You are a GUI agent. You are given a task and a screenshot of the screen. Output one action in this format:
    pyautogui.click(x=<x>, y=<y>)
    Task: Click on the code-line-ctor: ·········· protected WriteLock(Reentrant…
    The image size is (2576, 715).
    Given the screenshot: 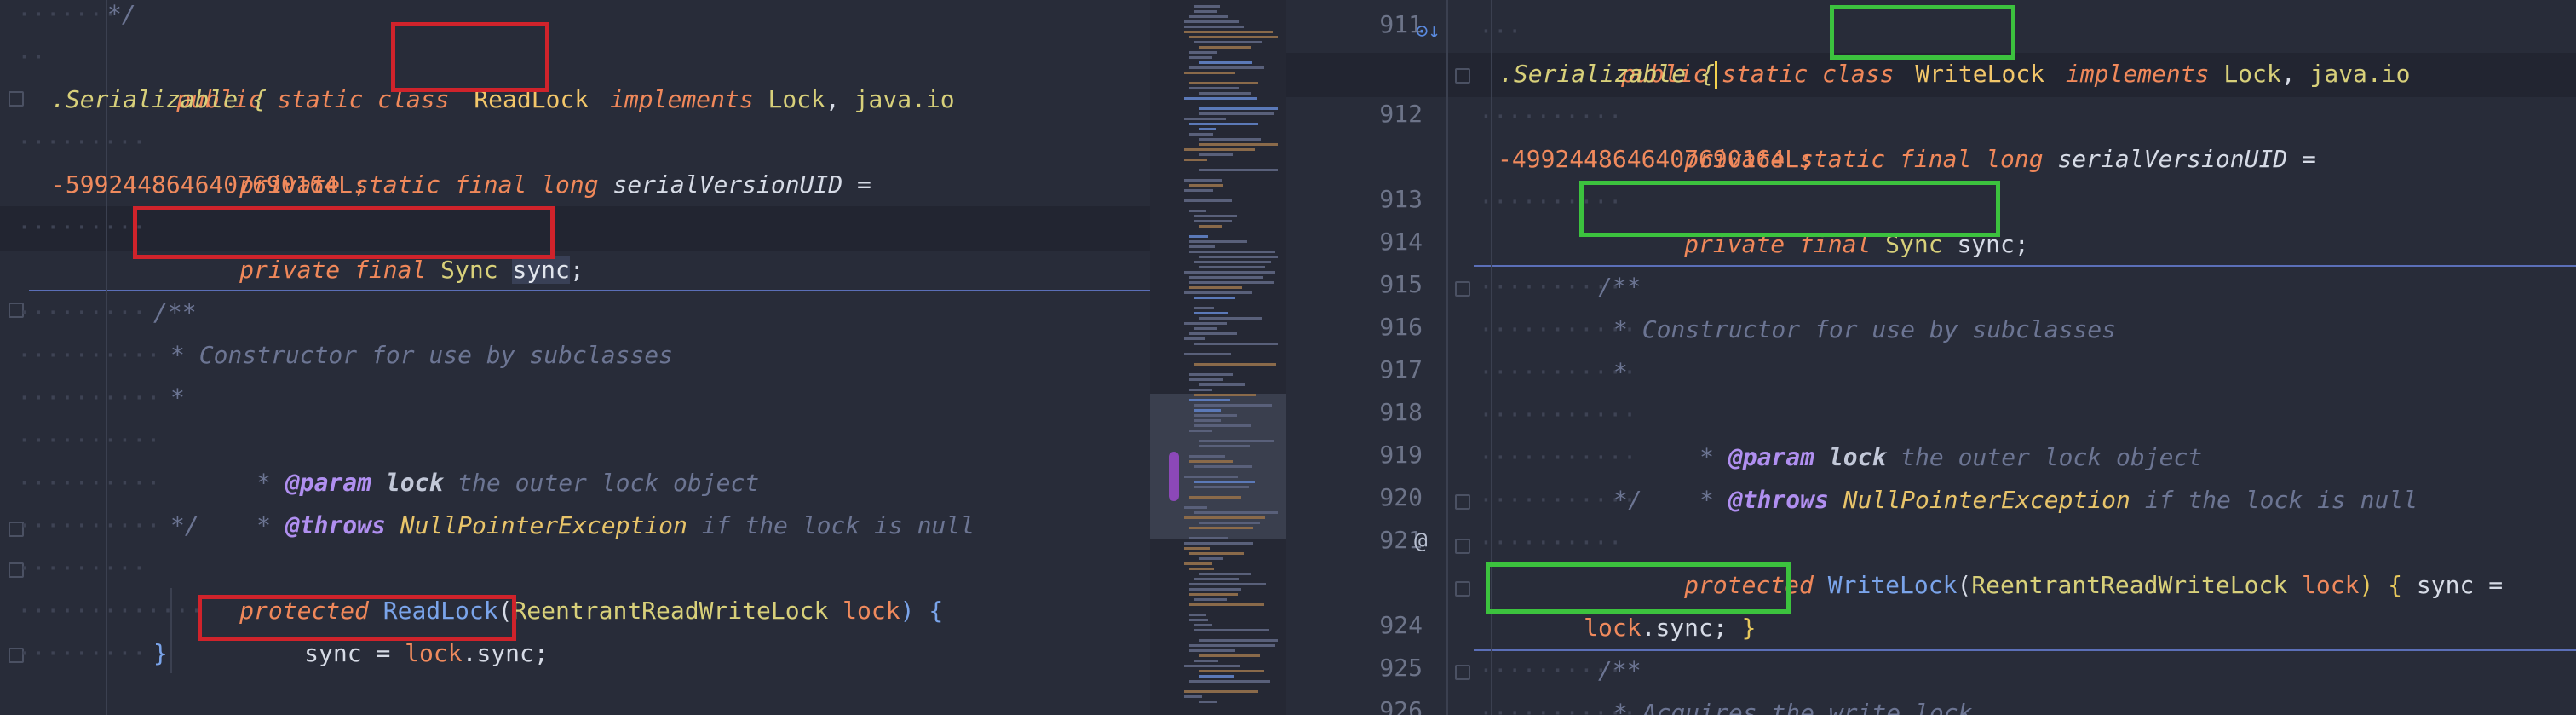 What is the action you would take?
    pyautogui.click(x=1992, y=563)
    